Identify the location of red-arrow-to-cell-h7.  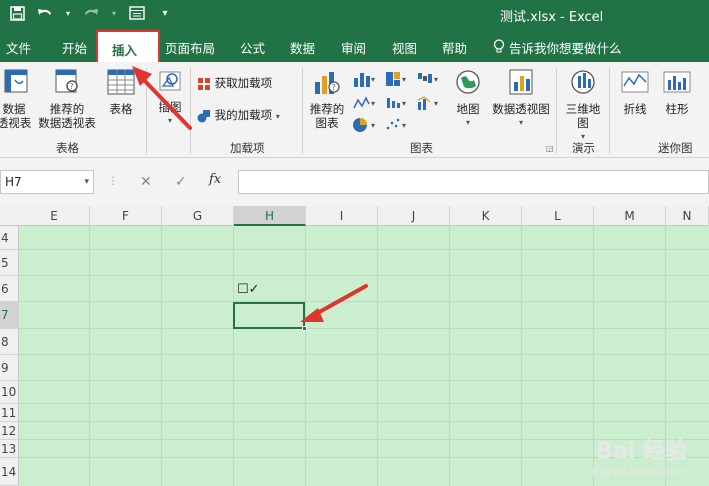
(334, 303).